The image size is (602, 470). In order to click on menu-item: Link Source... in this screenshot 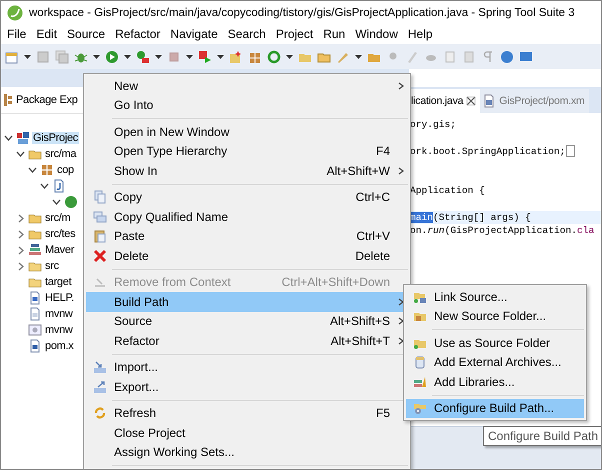, I will do `click(495, 296)`.